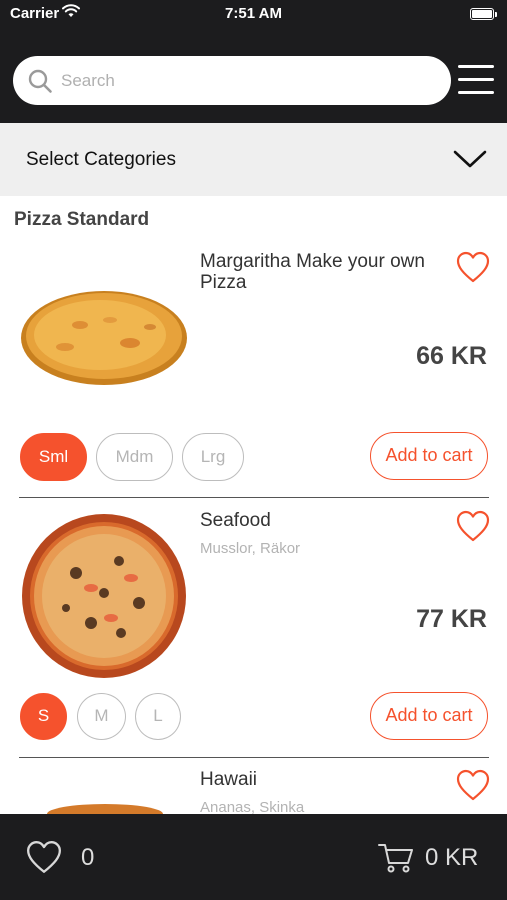 The height and width of the screenshot is (900, 507). What do you see at coordinates (496, 14) in the screenshot?
I see `battery-cap` at bounding box center [496, 14].